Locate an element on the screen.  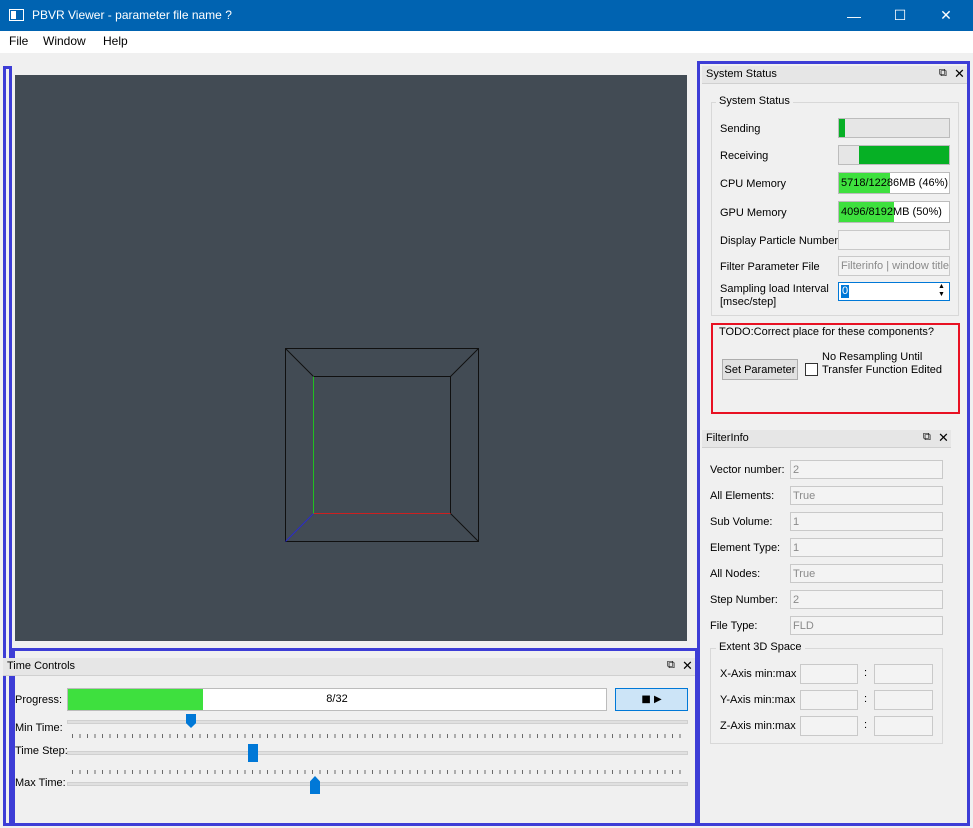
system-status-dock-title: System Status is located at coordinates (741, 74).